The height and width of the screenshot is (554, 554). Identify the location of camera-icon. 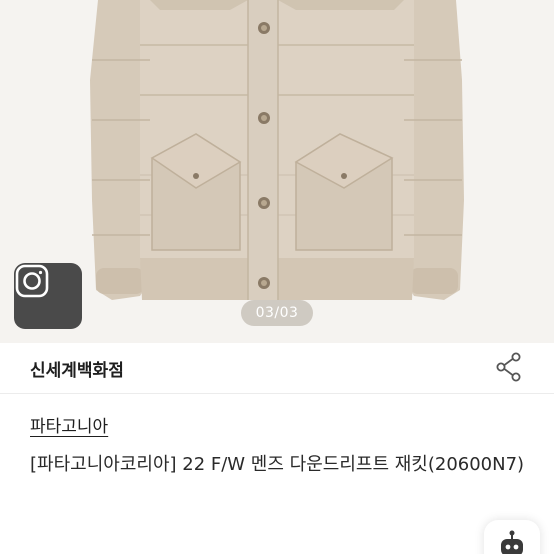
(32, 281).